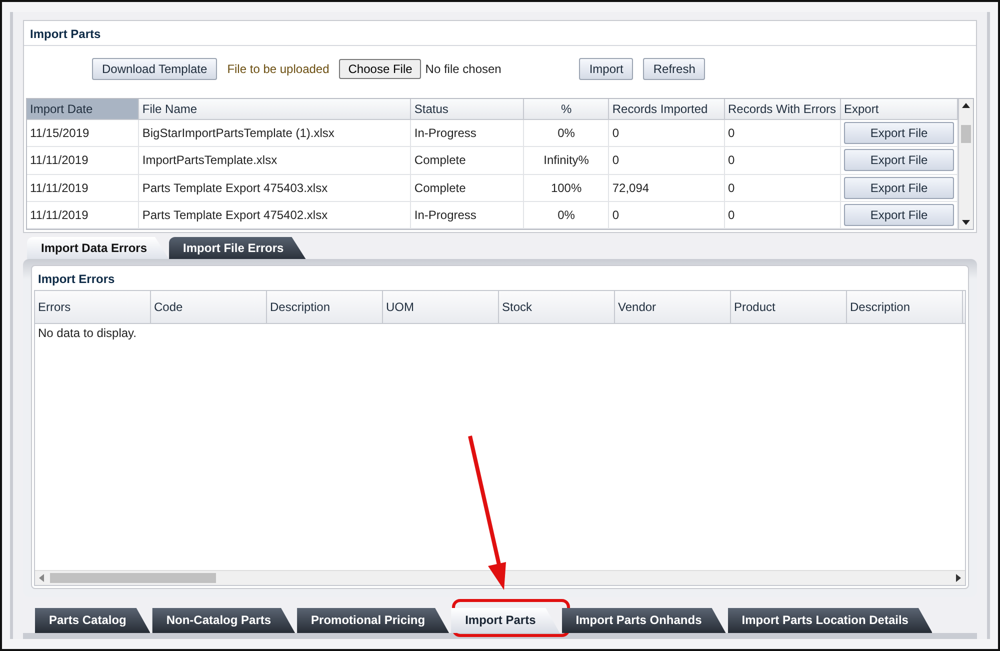  What do you see at coordinates (965, 164) in the screenshot?
I see `vertical-scrollbar` at bounding box center [965, 164].